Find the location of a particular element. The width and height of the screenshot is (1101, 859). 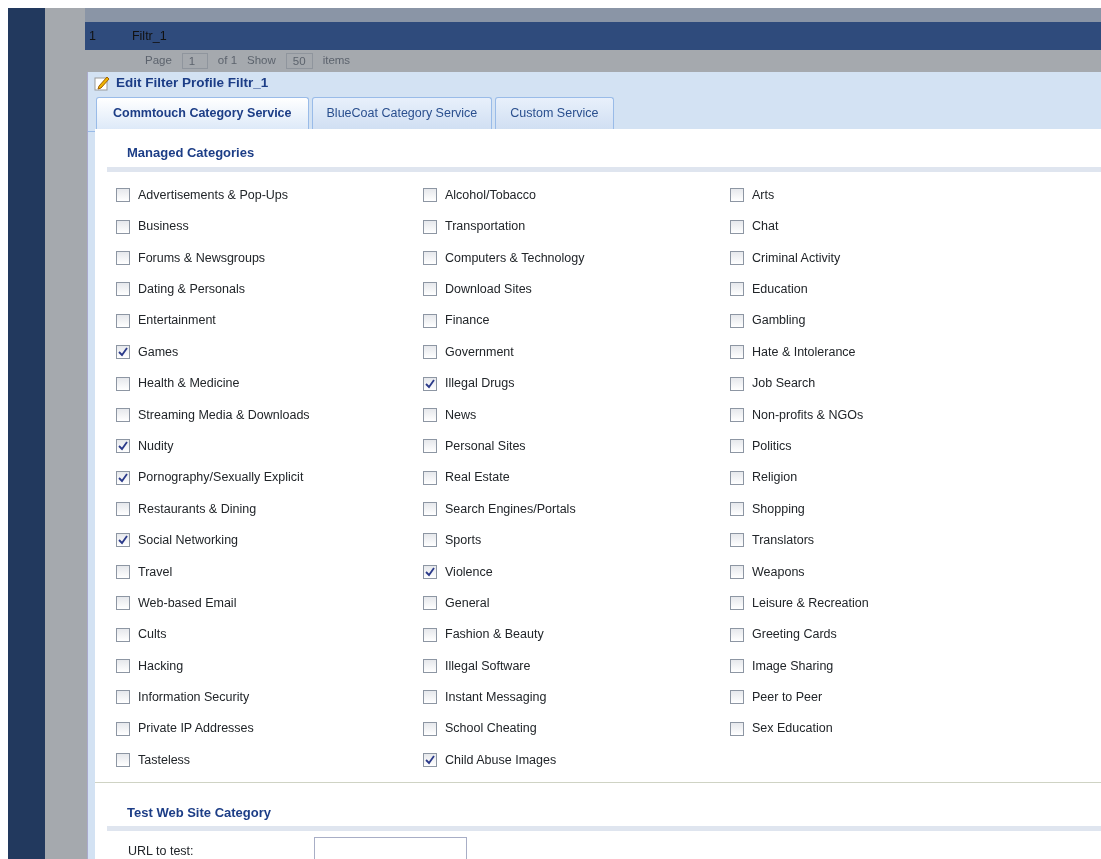

tab: Custom Service is located at coordinates (554, 114).